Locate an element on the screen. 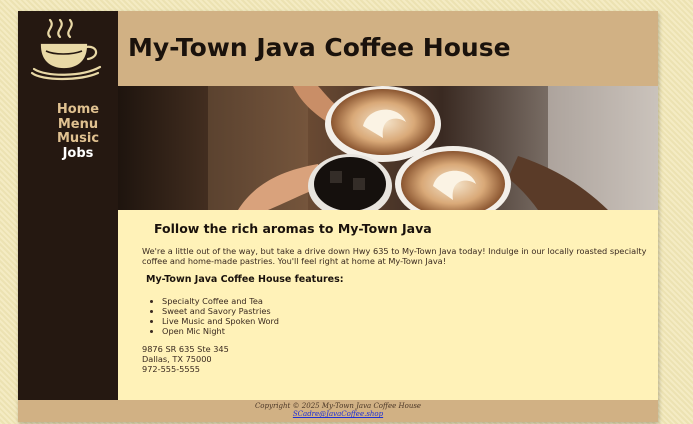 The width and height of the screenshot is (693, 424). list-item: Live Music and Spoken Word is located at coordinates (220, 321).